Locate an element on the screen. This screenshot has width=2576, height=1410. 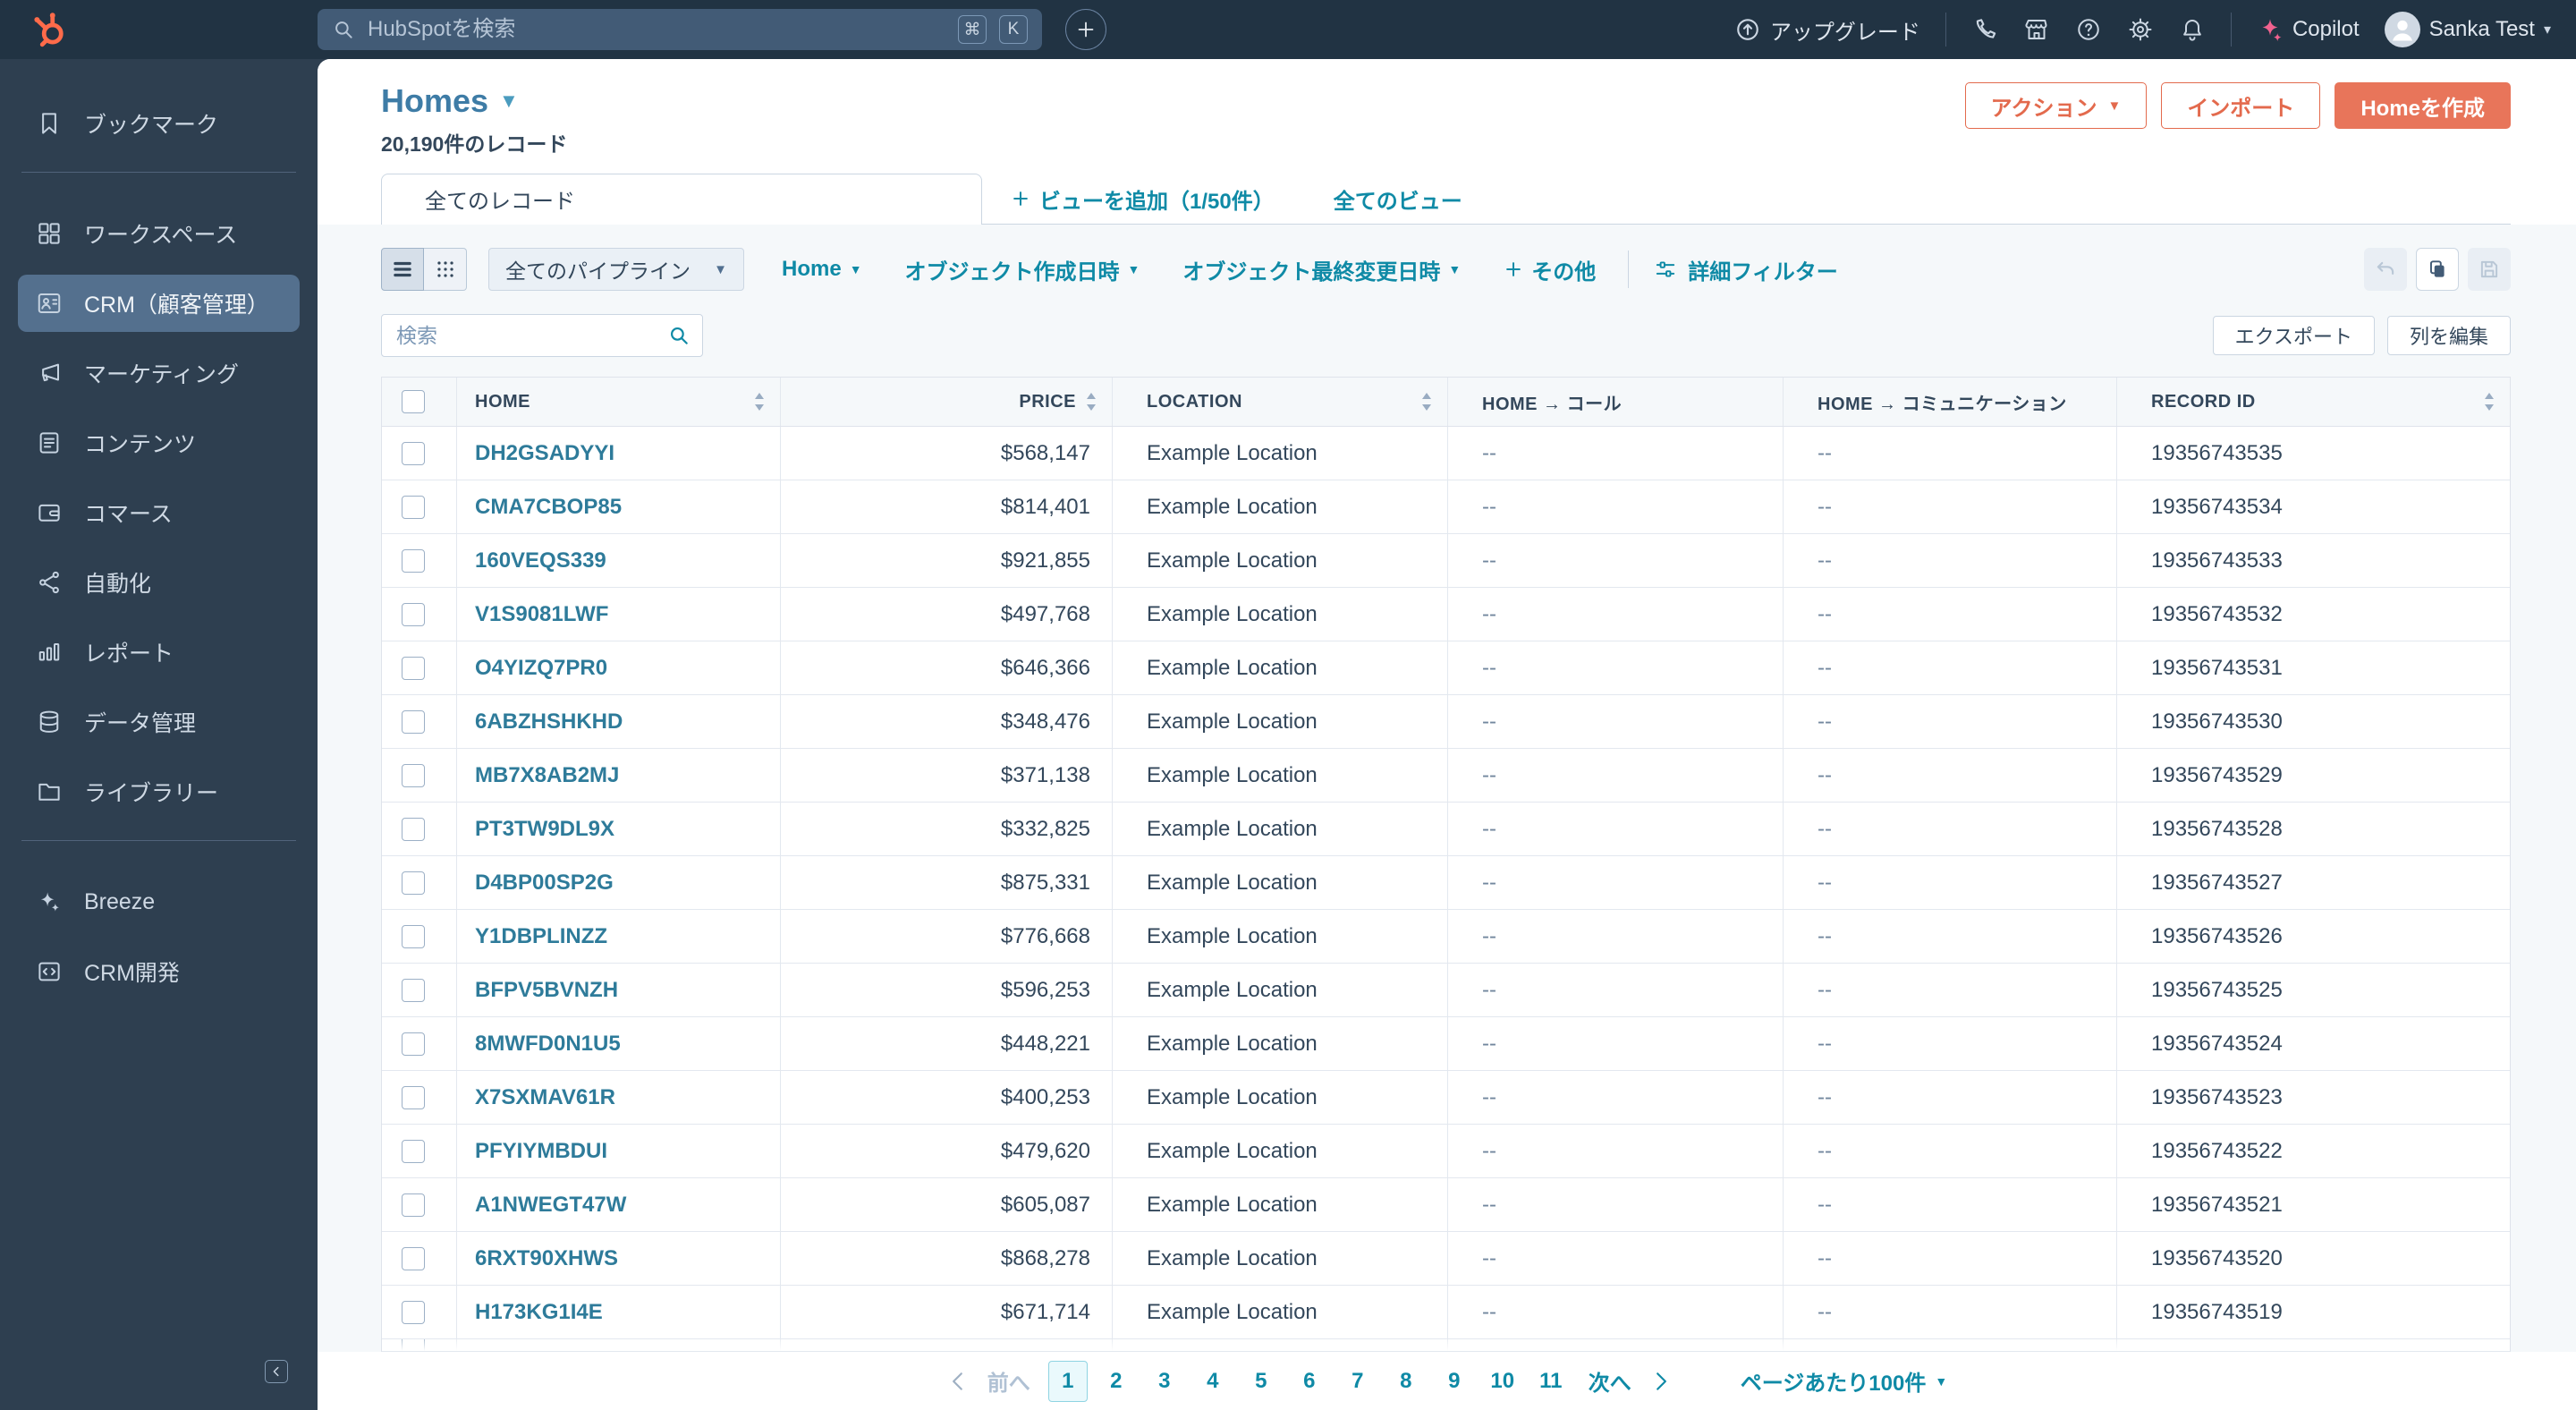
sidebar-item-code: CRM開発 is located at coordinates (159, 972).